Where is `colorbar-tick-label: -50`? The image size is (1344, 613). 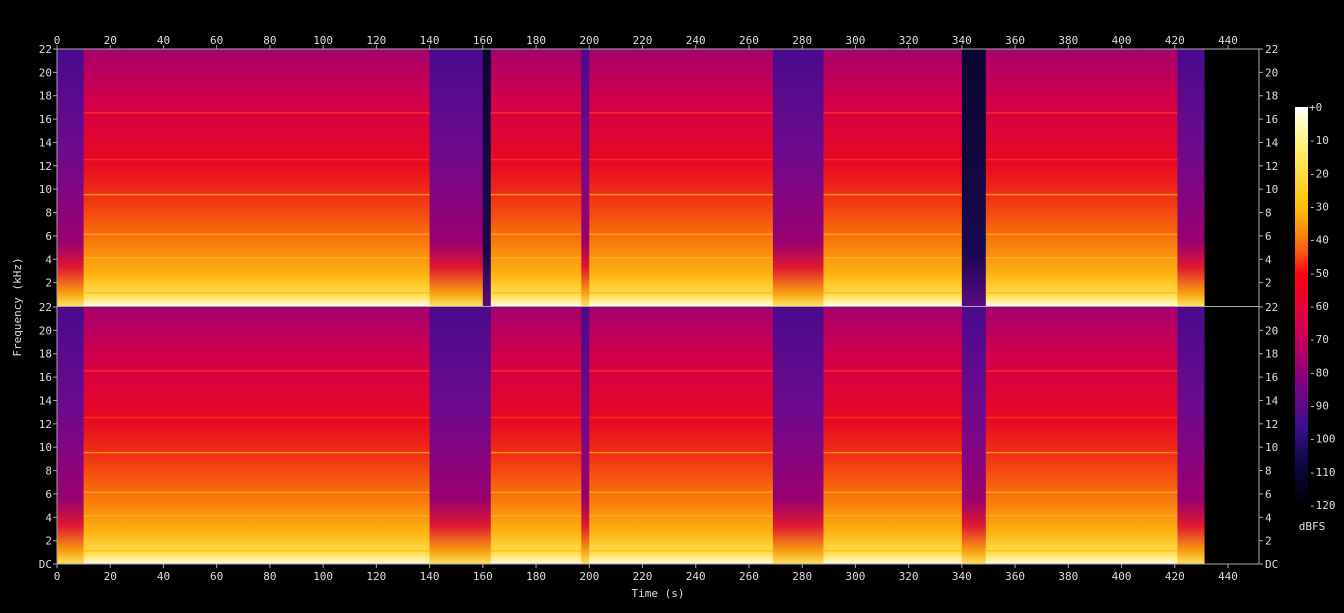 colorbar-tick-label: -50 is located at coordinates (1319, 273).